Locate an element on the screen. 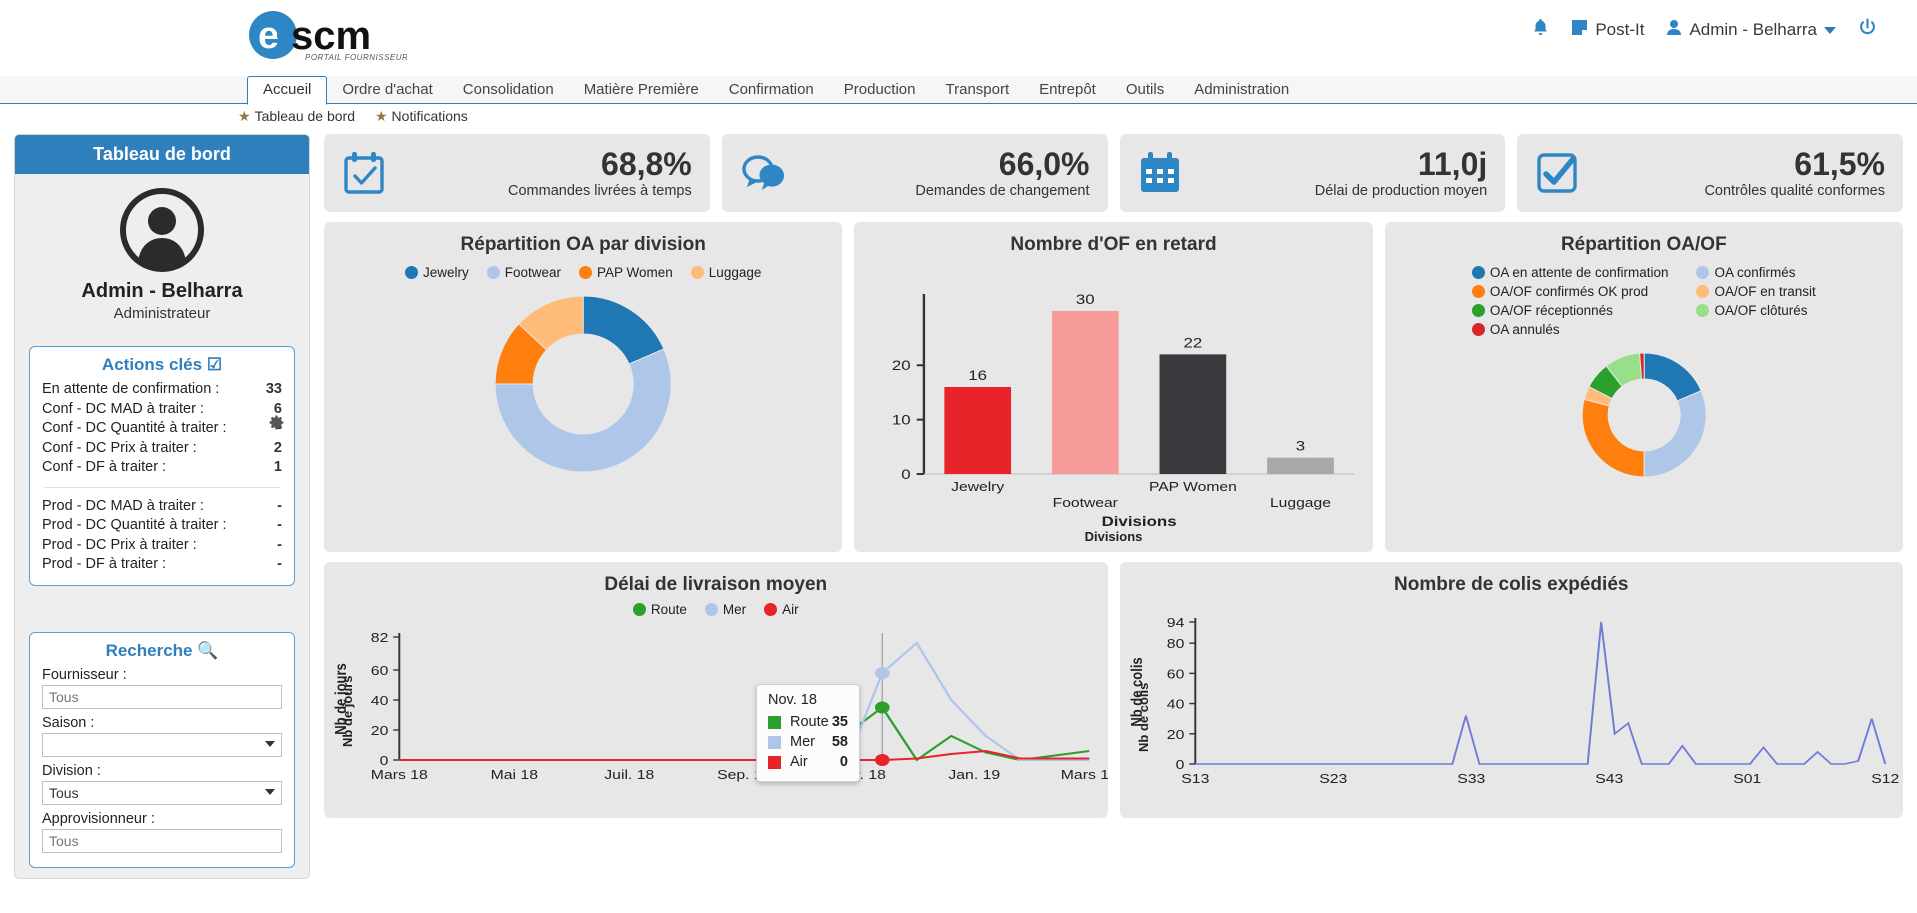  header-actions: Post-It Admin - Belharra is located at coordinates (1704, 30).